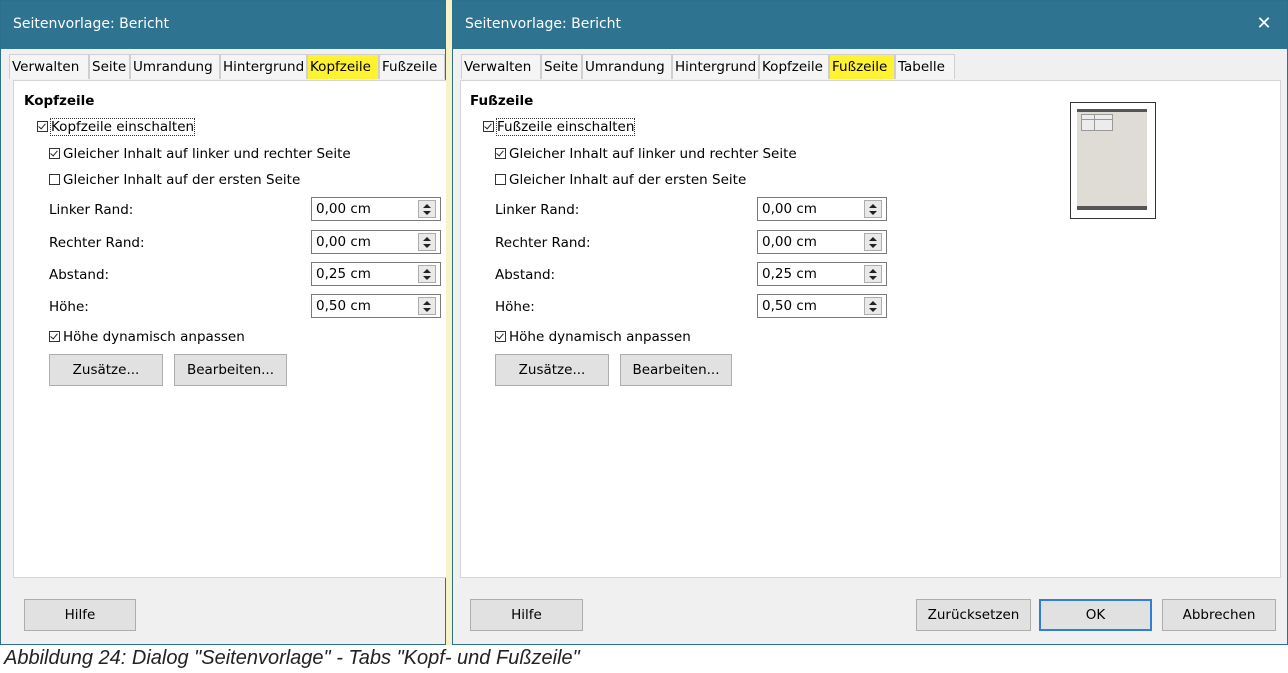 This screenshot has width=1288, height=673. What do you see at coordinates (122, 127) in the screenshot?
I see `checkbox-label: Kopfzeile einschalten` at bounding box center [122, 127].